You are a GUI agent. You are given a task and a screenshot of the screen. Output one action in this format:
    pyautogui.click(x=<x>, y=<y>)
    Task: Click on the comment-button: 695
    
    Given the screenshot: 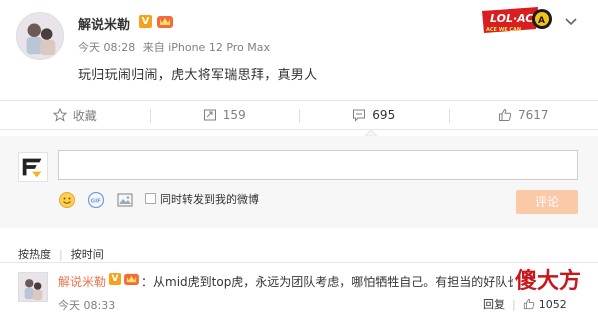 What is the action you would take?
    pyautogui.click(x=374, y=115)
    